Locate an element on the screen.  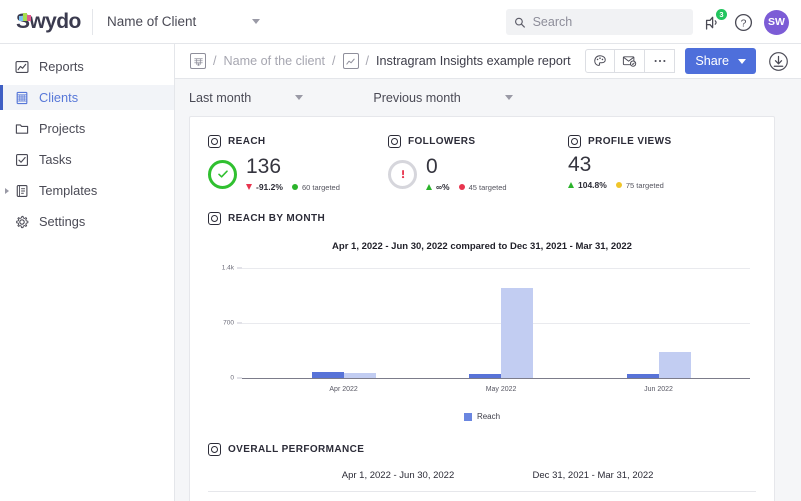
sidebar-item-settings: Settings is located at coordinates (87, 221).